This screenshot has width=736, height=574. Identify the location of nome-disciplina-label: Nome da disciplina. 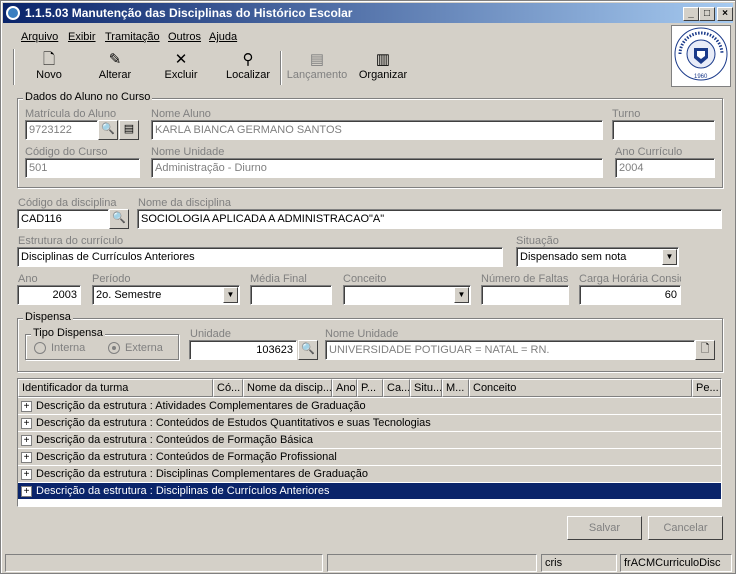
(184, 203).